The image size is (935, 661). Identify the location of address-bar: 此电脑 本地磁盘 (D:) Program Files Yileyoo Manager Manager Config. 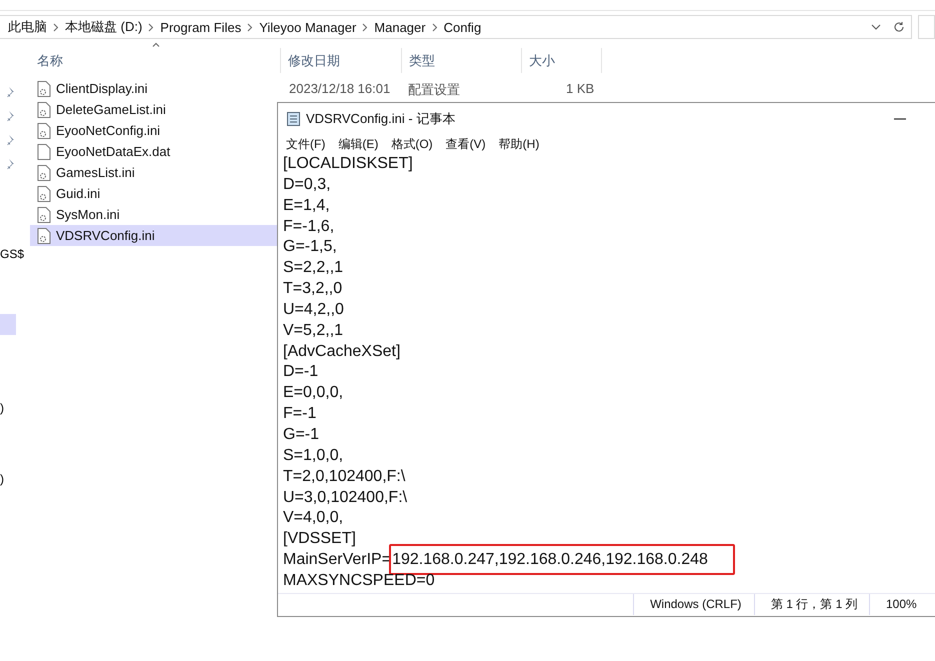
(456, 27).